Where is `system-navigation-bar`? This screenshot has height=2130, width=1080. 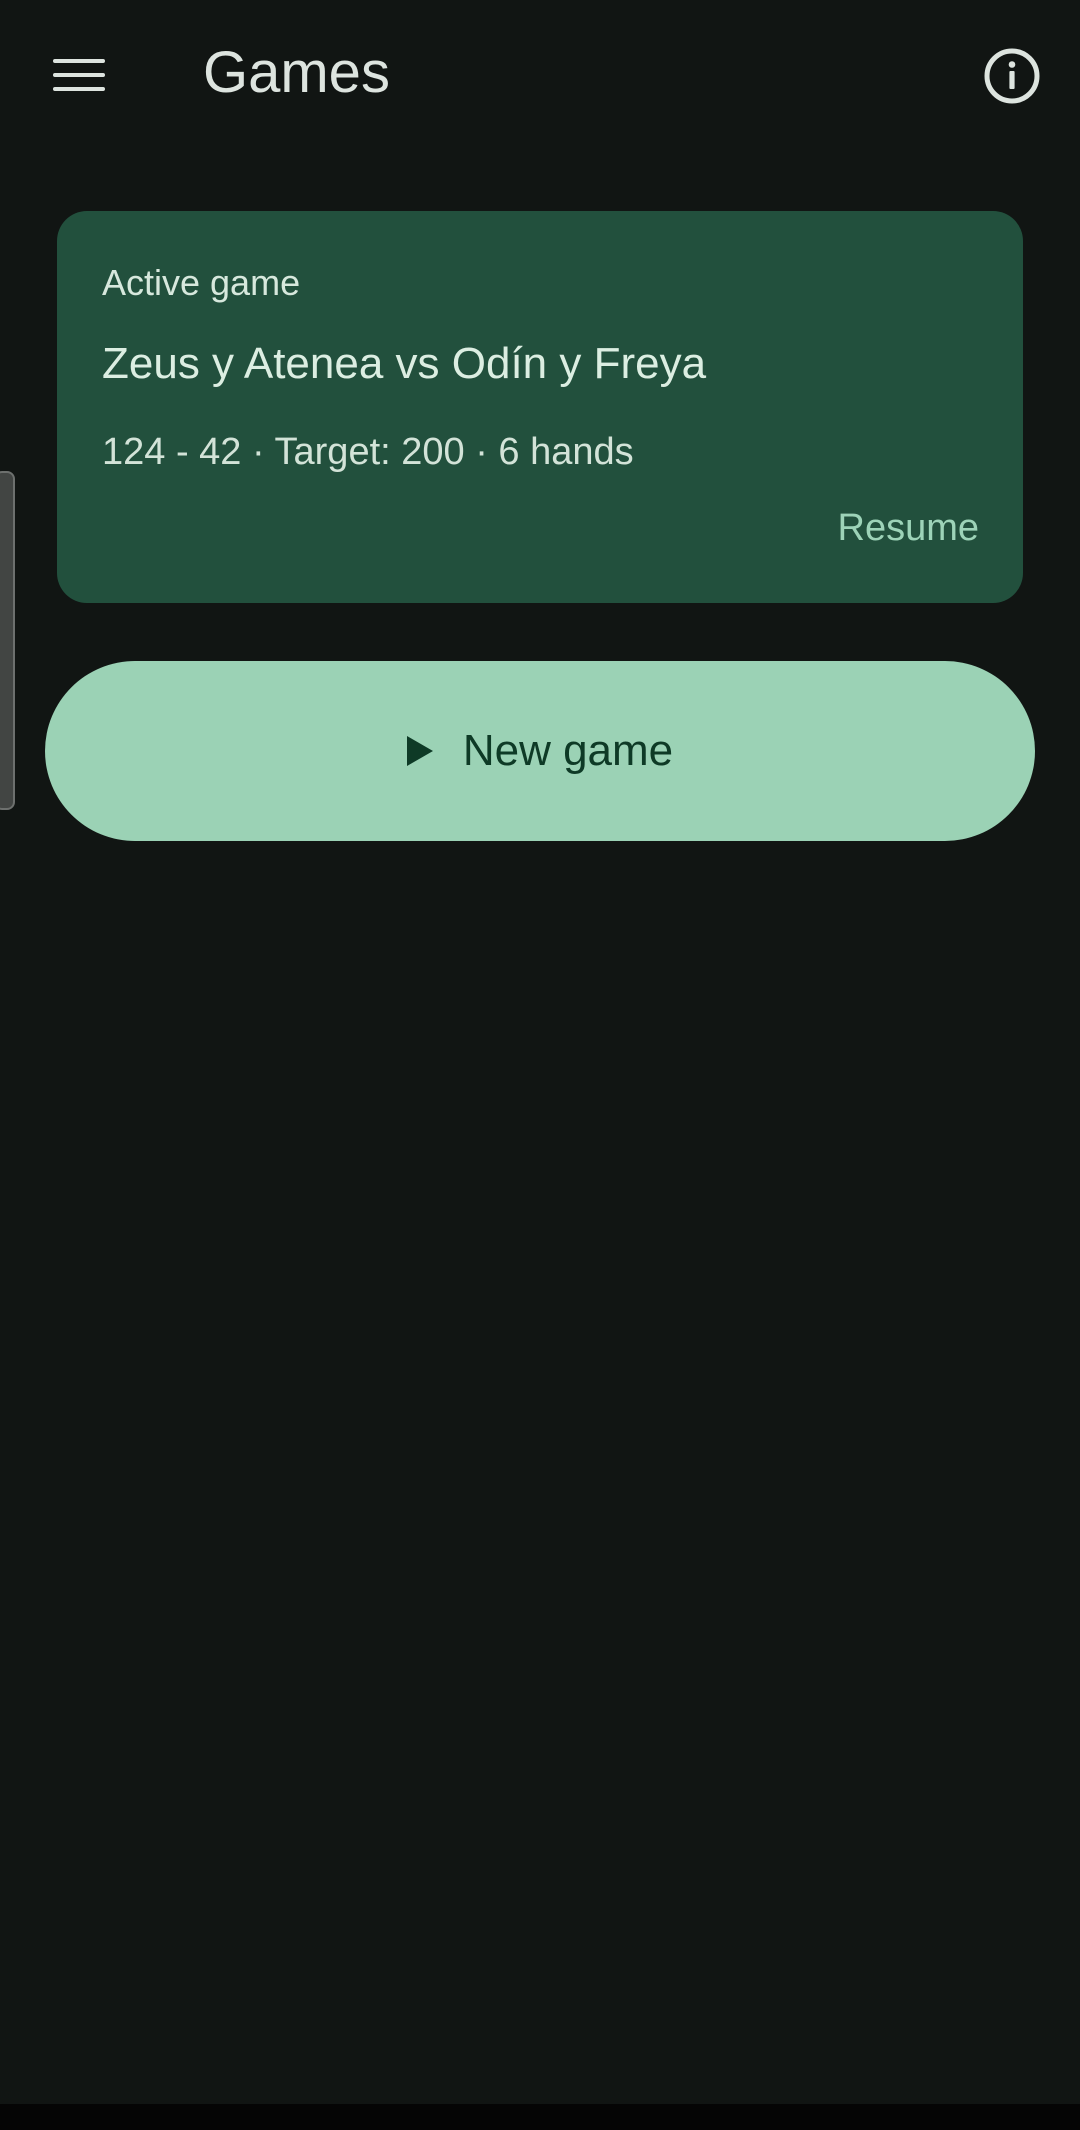
system-navigation-bar is located at coordinates (540, 2117).